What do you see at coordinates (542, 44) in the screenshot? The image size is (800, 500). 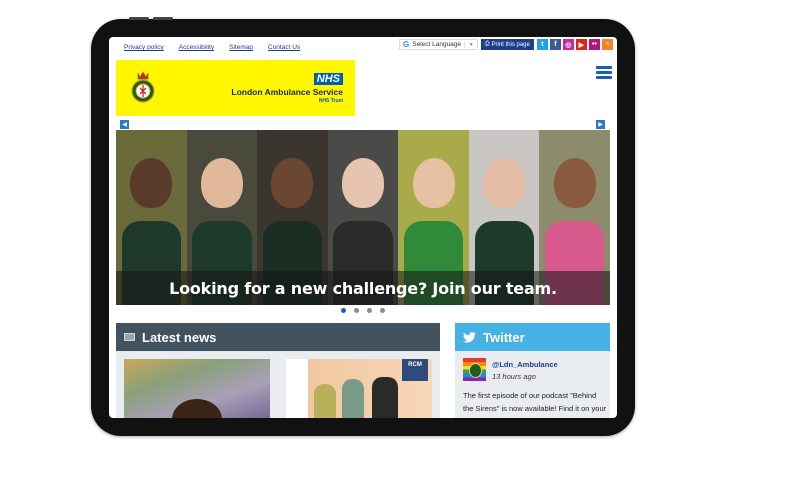 I see `twitter-icon: t` at bounding box center [542, 44].